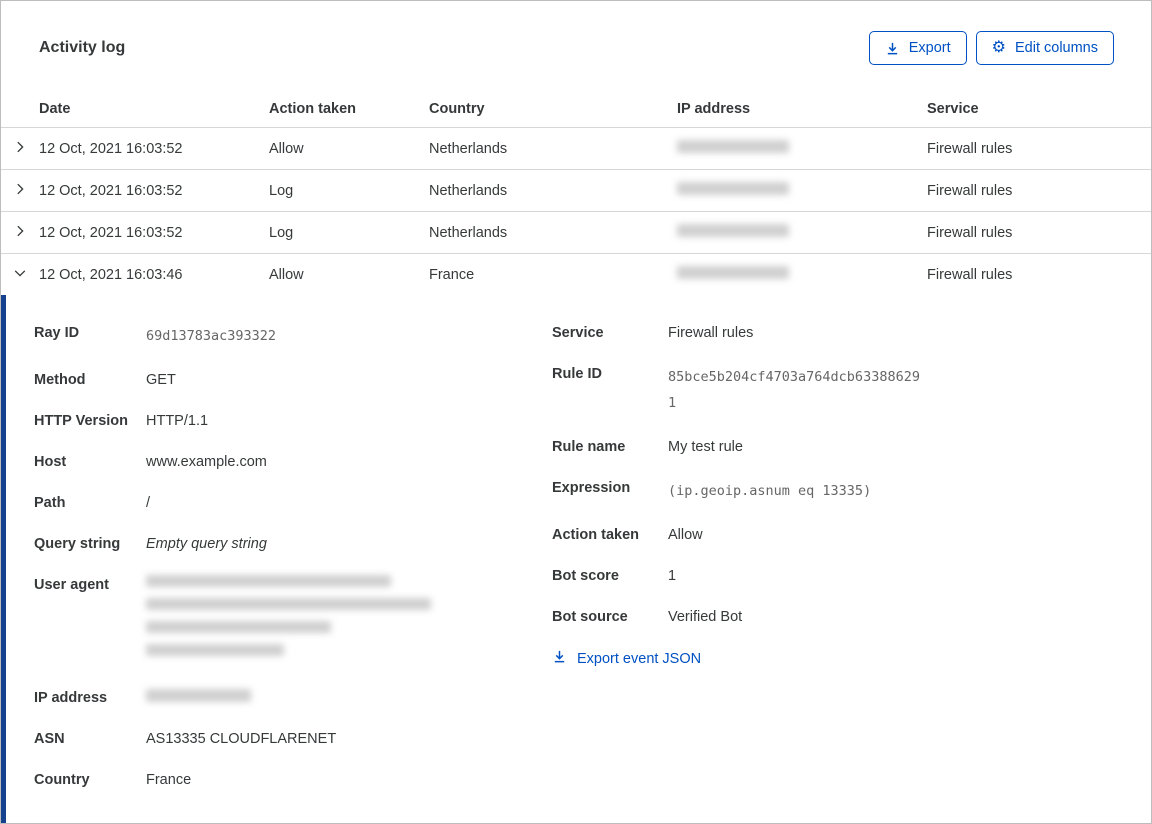  Describe the element at coordinates (591, 488) in the screenshot. I see `detail-label: Expression` at that location.